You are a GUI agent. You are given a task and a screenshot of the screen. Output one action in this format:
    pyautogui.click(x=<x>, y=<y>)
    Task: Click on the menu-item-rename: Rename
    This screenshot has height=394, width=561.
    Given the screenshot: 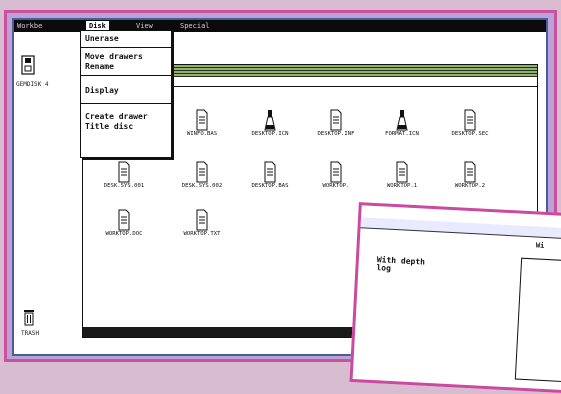 What is the action you would take?
    pyautogui.click(x=99, y=67)
    